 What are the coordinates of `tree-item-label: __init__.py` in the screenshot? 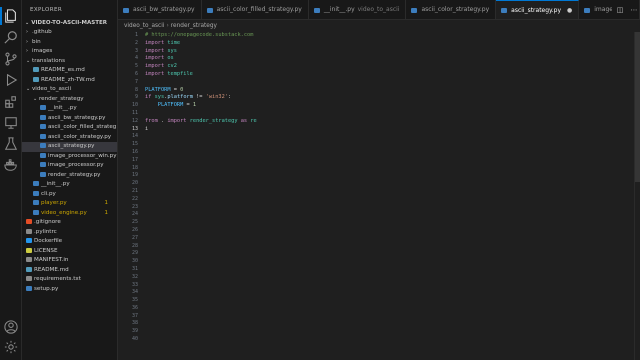 It's located at (55, 184).